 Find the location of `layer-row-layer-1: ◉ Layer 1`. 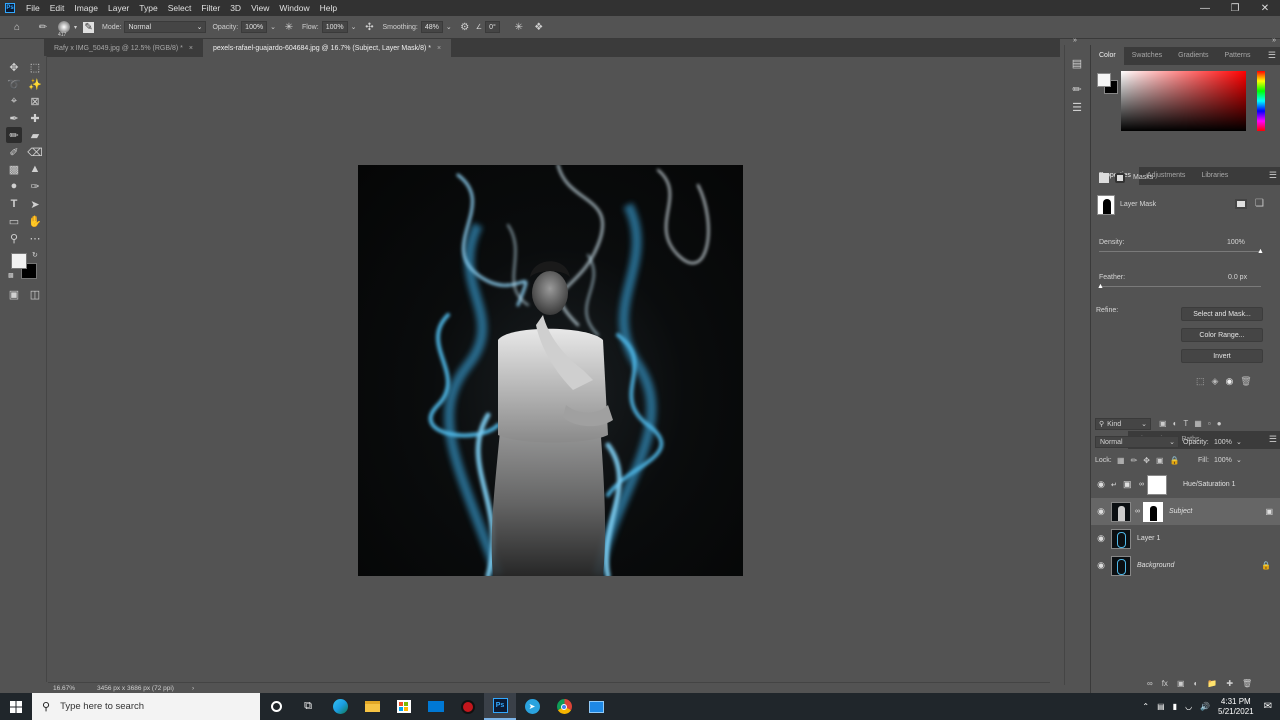

layer-row-layer-1: ◉ Layer 1 is located at coordinates (1185, 538).